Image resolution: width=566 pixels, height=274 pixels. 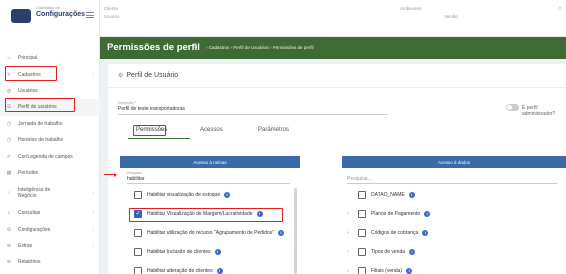 I want to click on highlight-margem-item, so click(x=206, y=215).